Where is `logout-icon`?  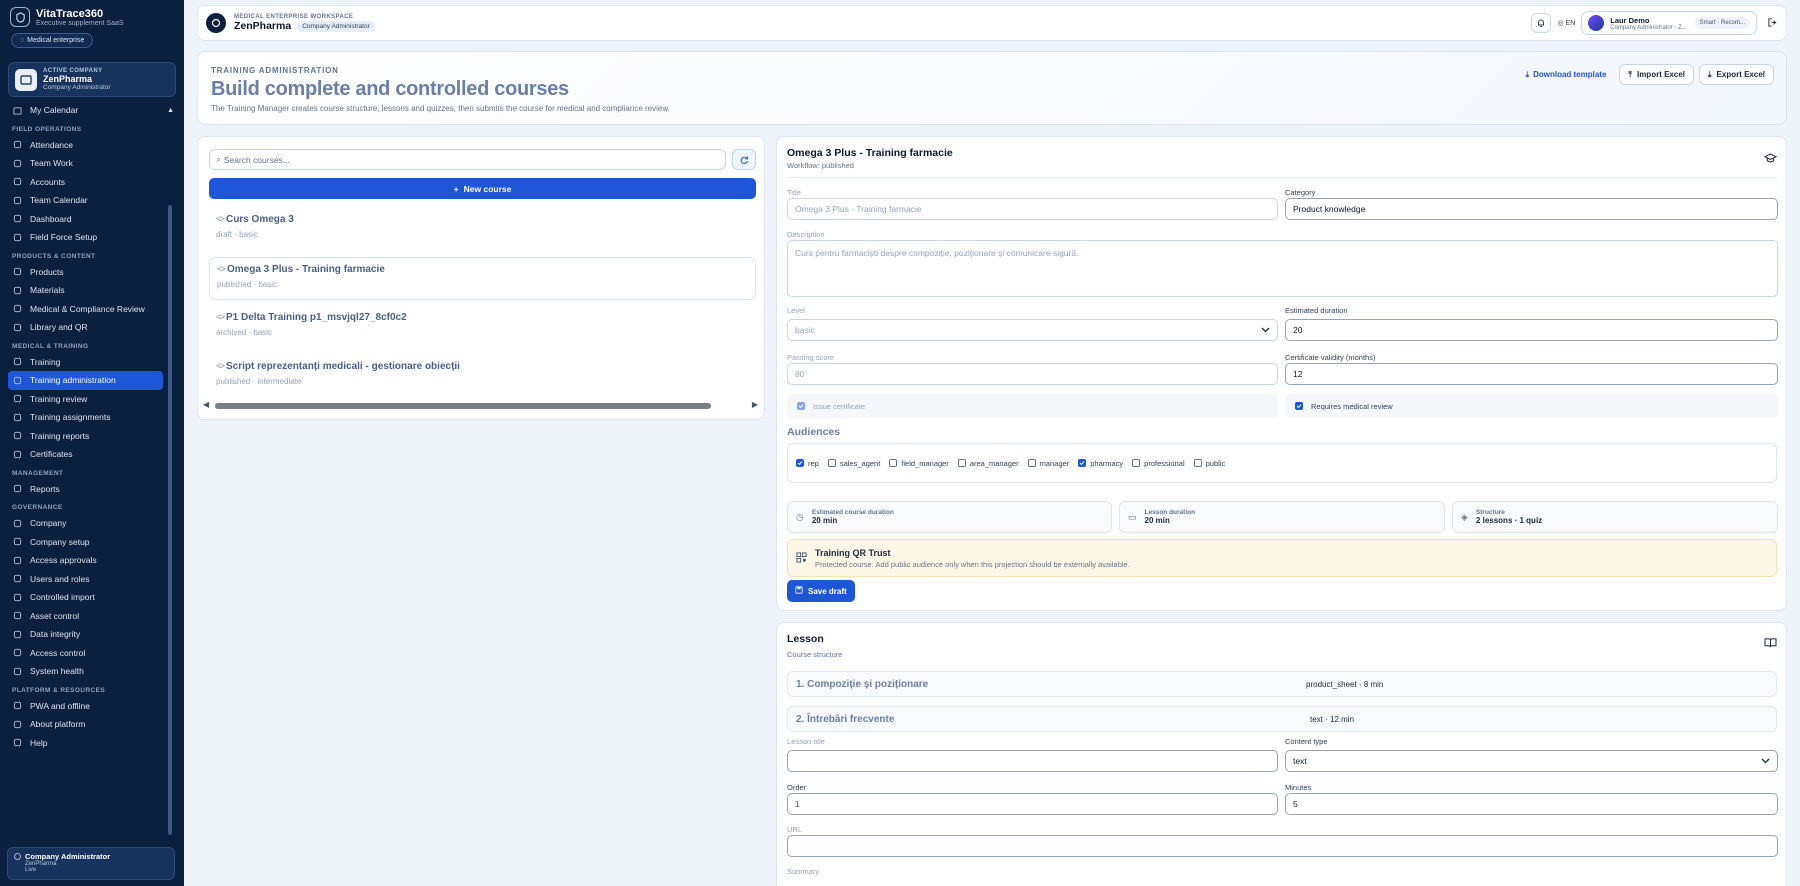
logout-icon is located at coordinates (1772, 23).